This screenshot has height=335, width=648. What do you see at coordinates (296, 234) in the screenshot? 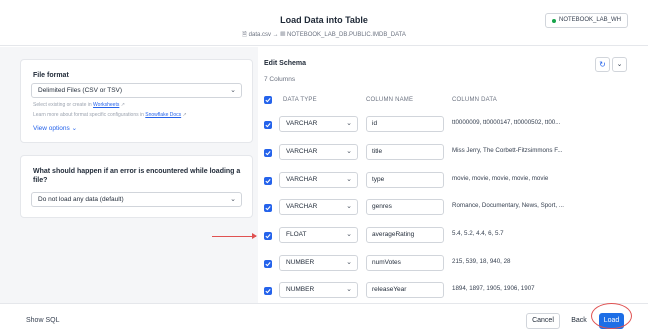
I see `data-type-value: FLOAT` at bounding box center [296, 234].